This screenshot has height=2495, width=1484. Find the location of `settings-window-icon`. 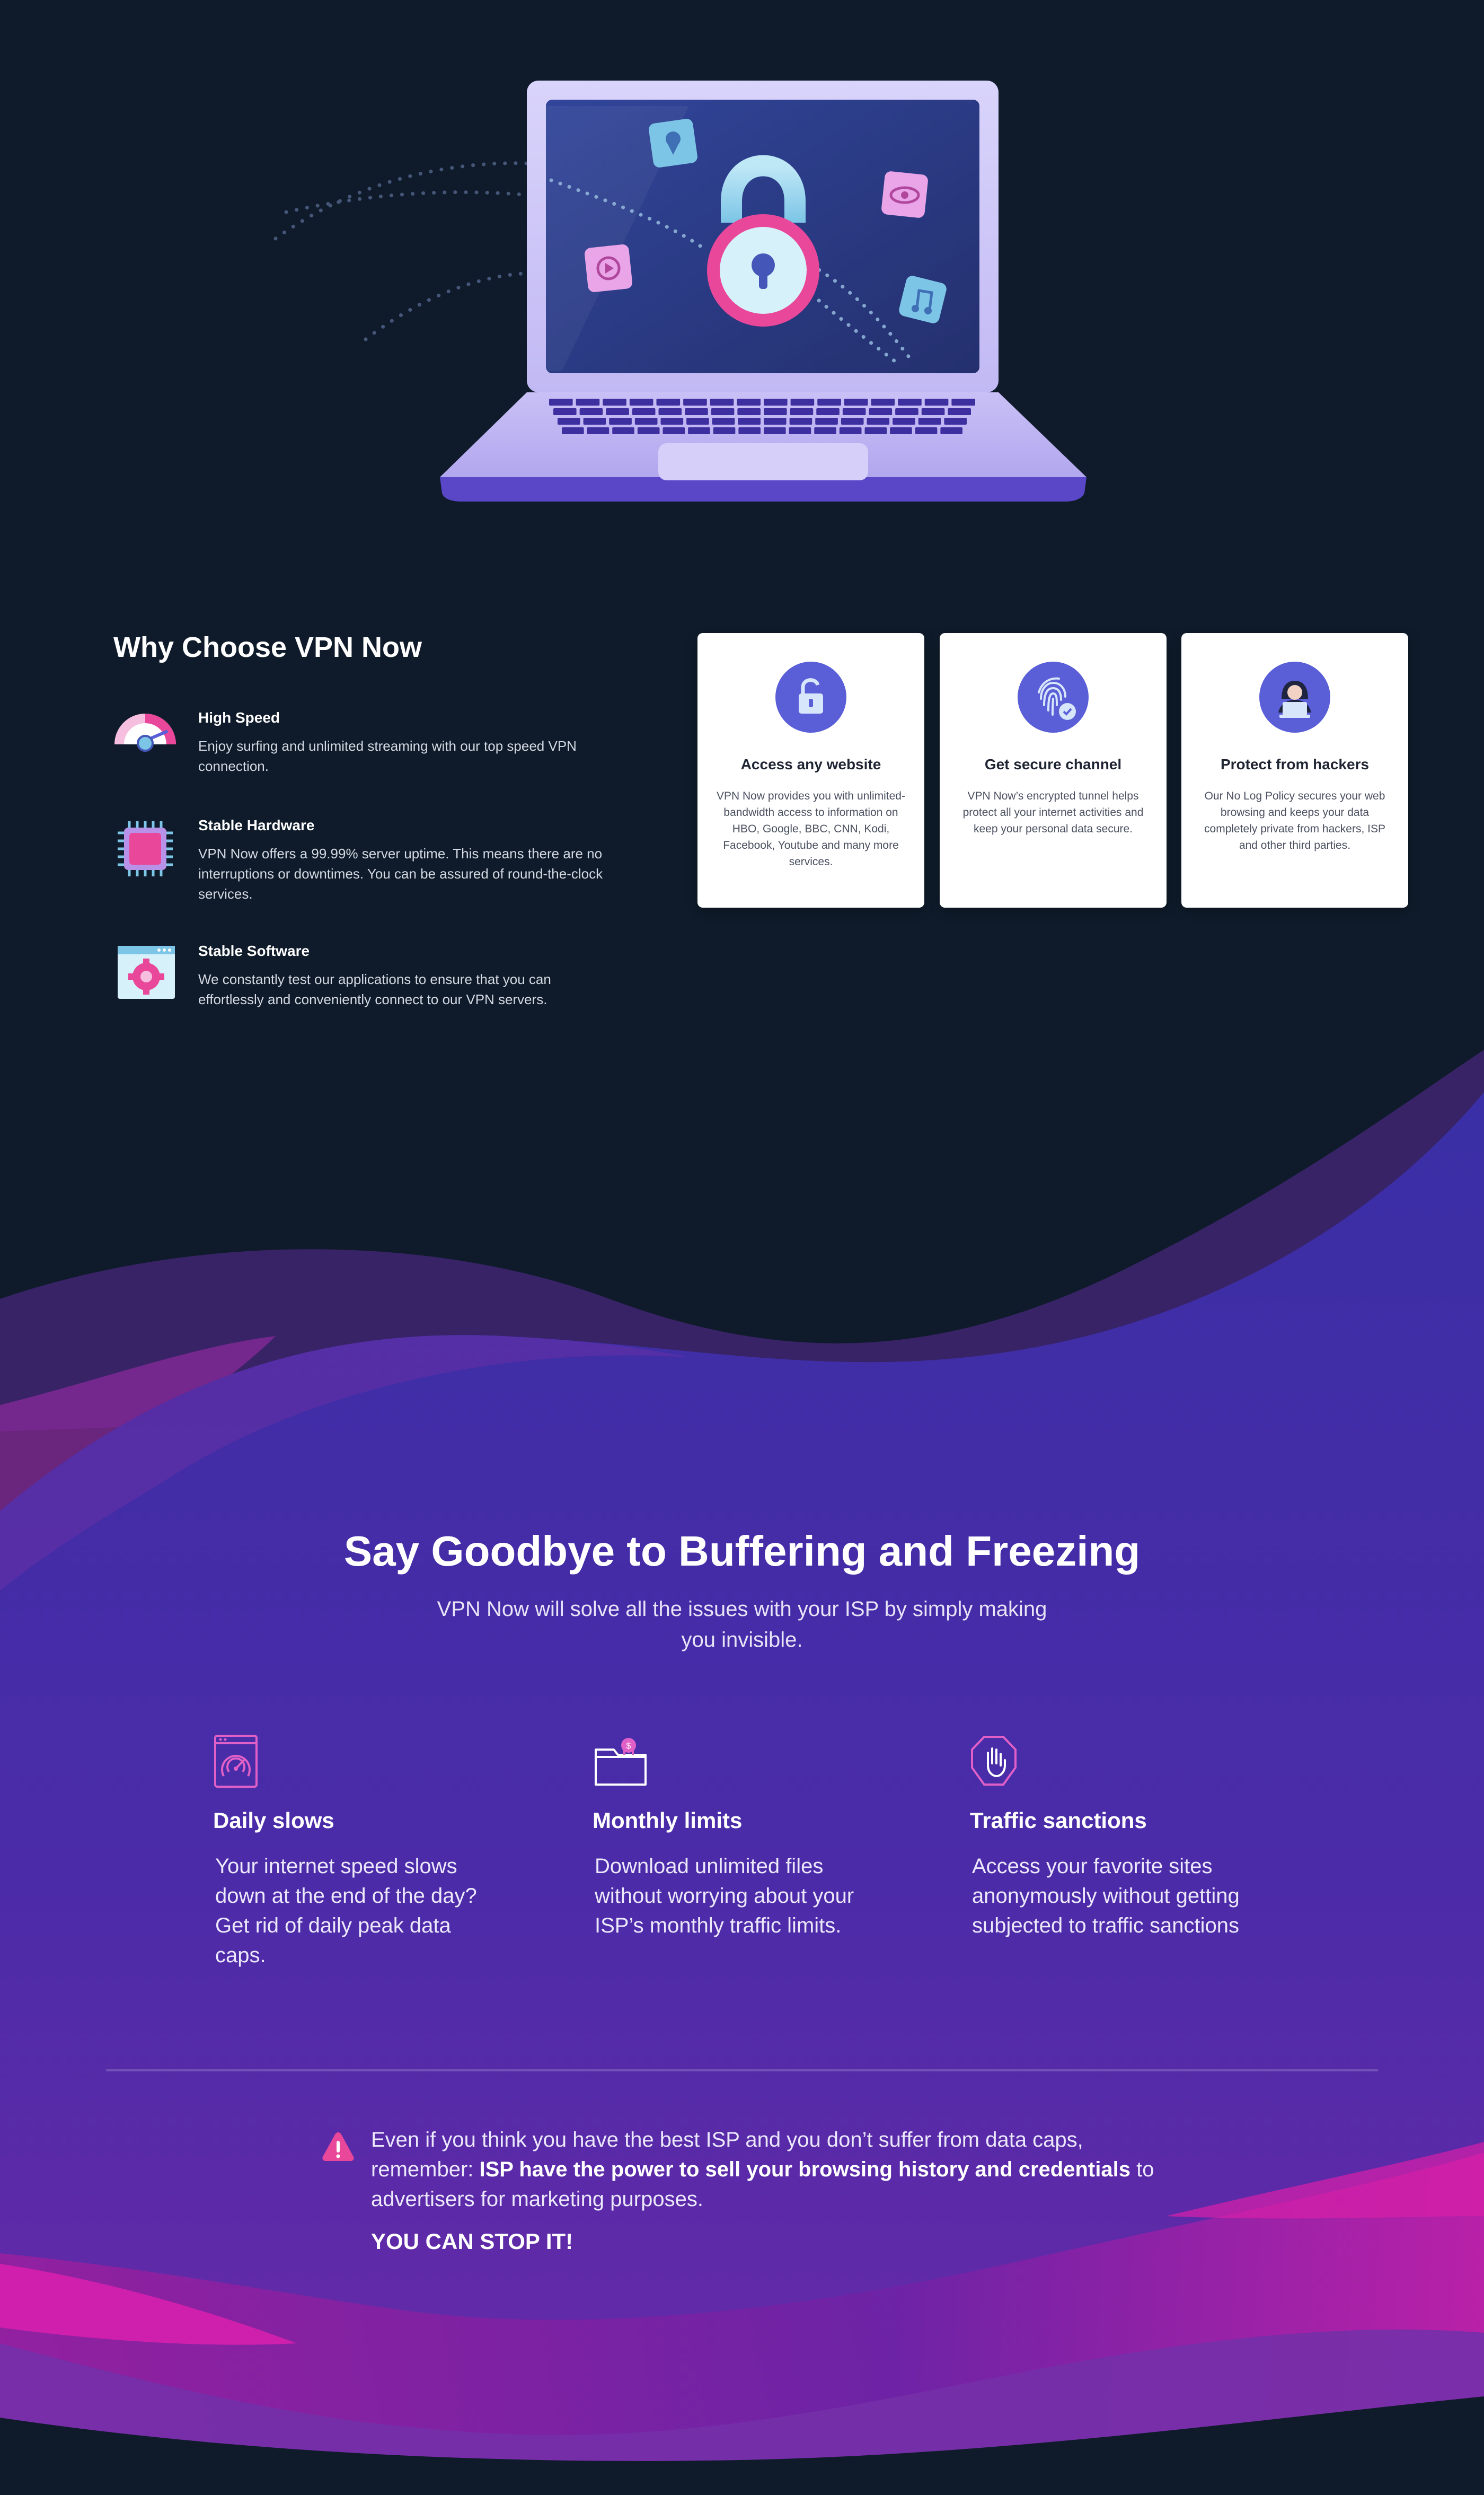

settings-window-icon is located at coordinates (147, 973).